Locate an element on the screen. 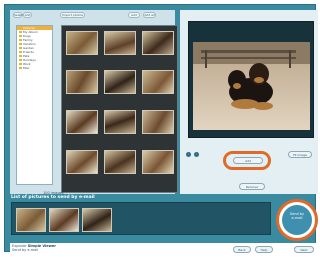 This screenshot has height=257, width=320. add-button: Add is located at coordinates (134, 15).